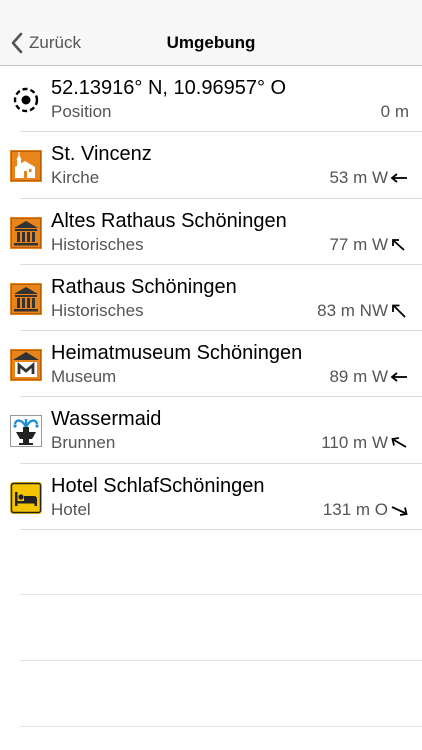 The image size is (422, 750). I want to click on distance-text: 83 m NW, so click(352, 310).